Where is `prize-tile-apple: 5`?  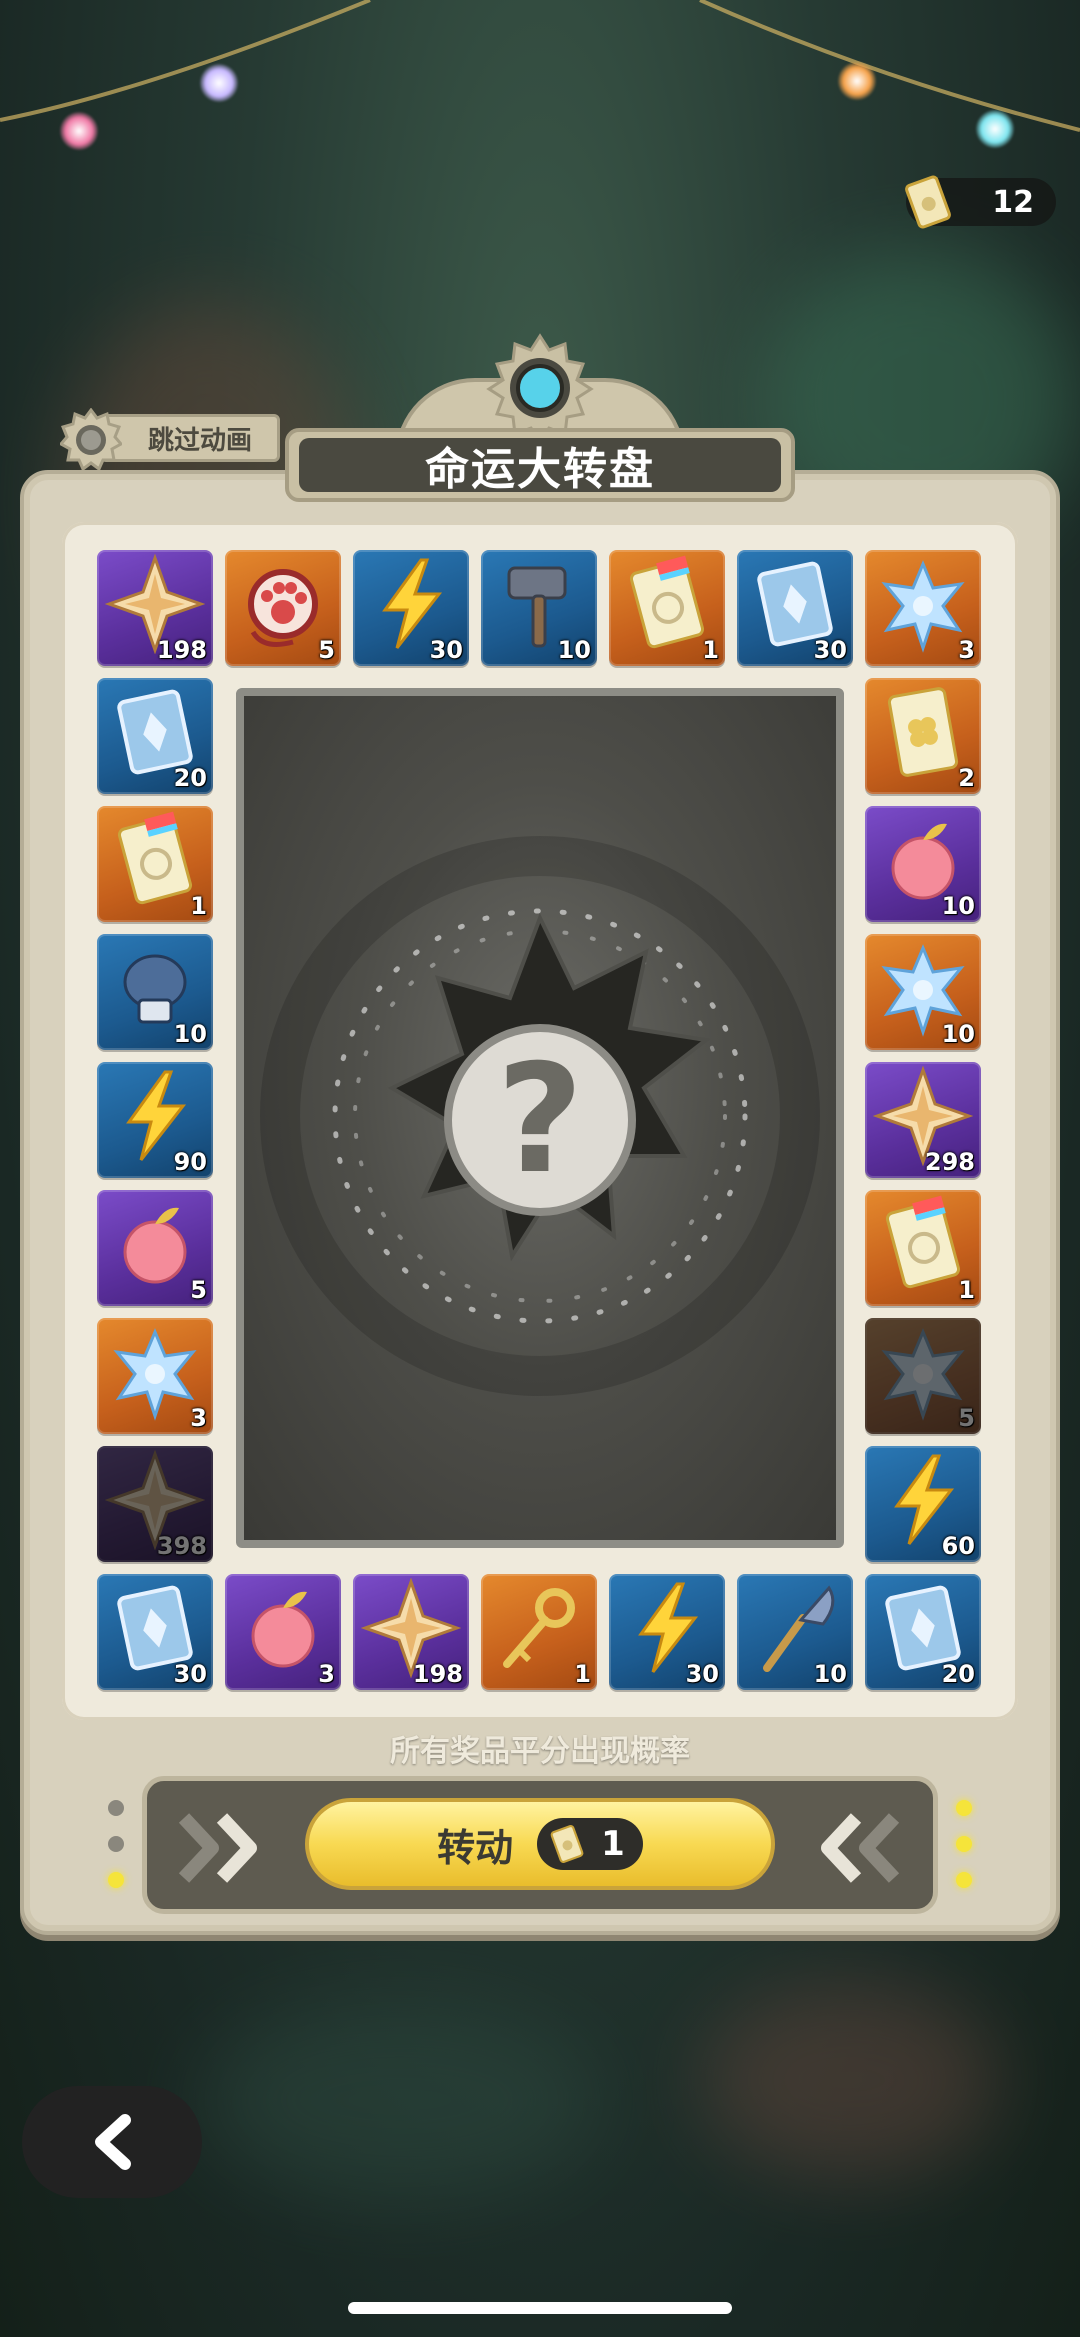
prize-tile-apple: 5 is located at coordinates (155, 1248).